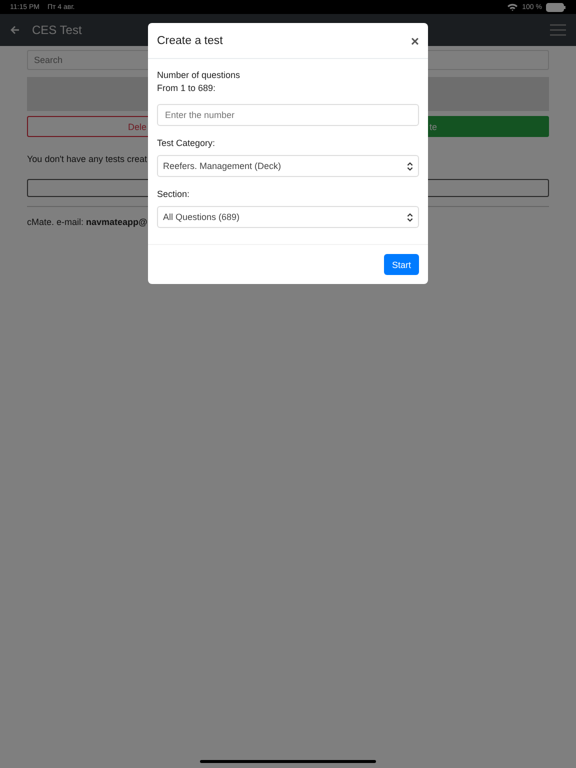 This screenshot has height=768, width=576. Describe the element at coordinates (556, 7) in the screenshot. I see `battery-icon` at that location.